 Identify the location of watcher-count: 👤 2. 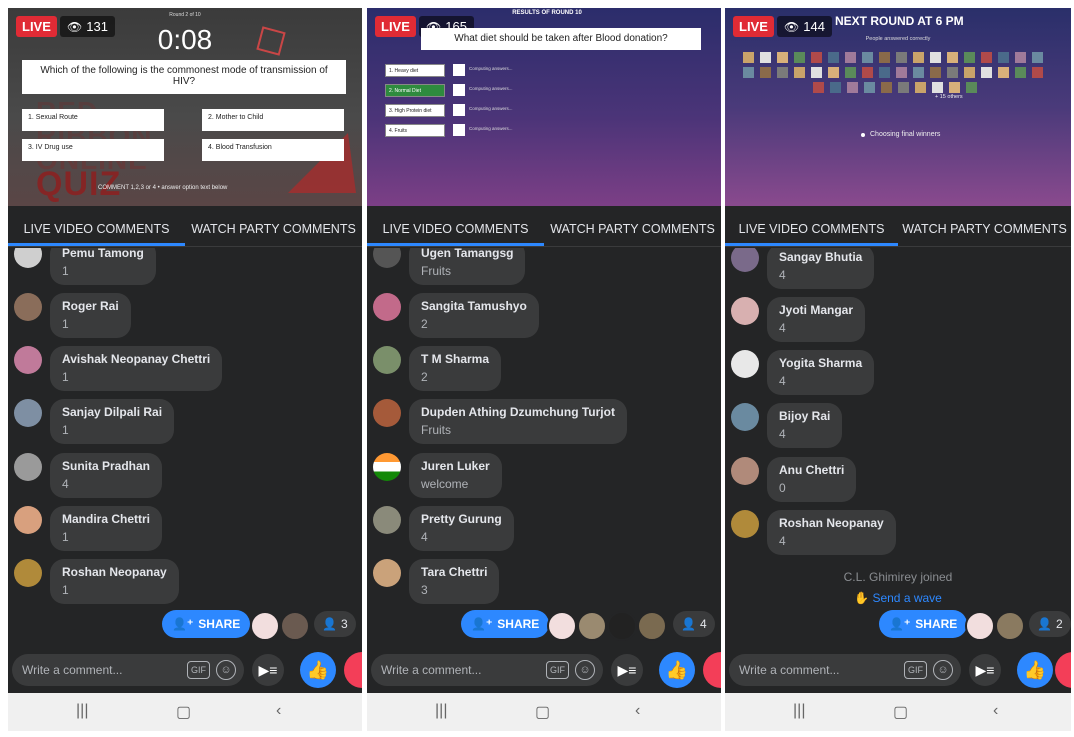
(1050, 624).